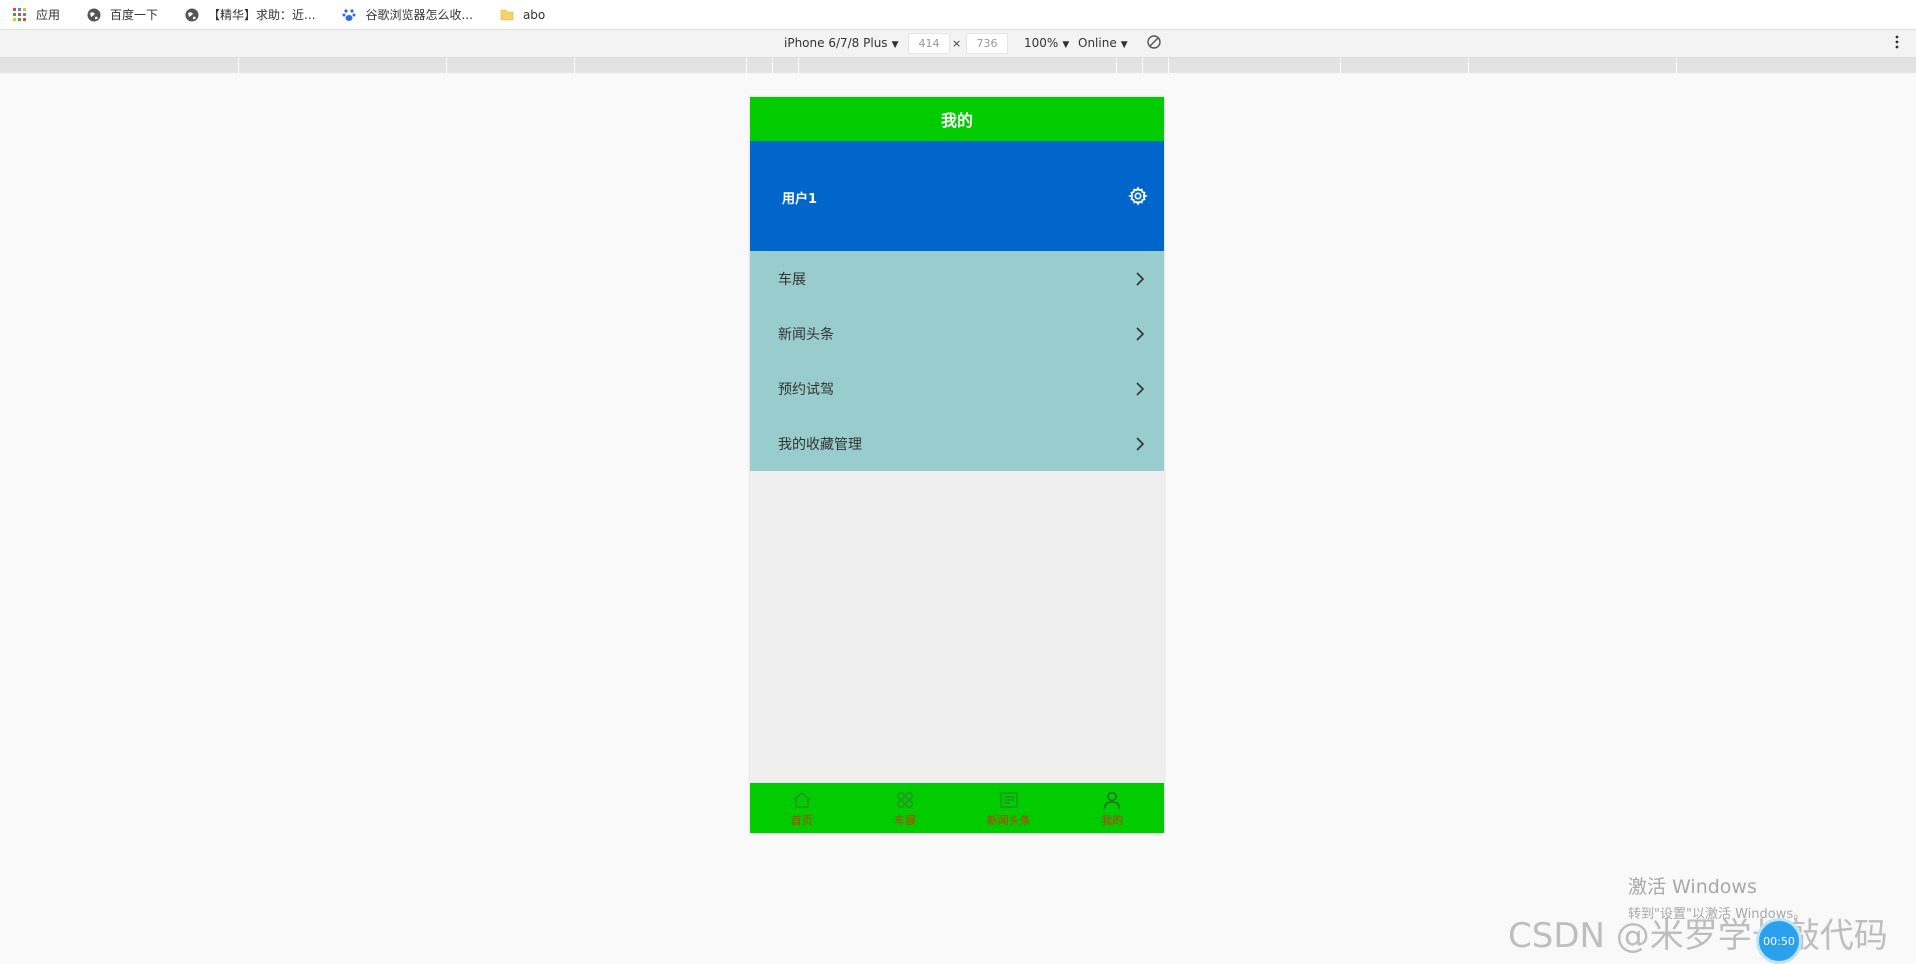  Describe the element at coordinates (1008, 820) in the screenshot. I see `tab-label: 新闻头条` at that location.